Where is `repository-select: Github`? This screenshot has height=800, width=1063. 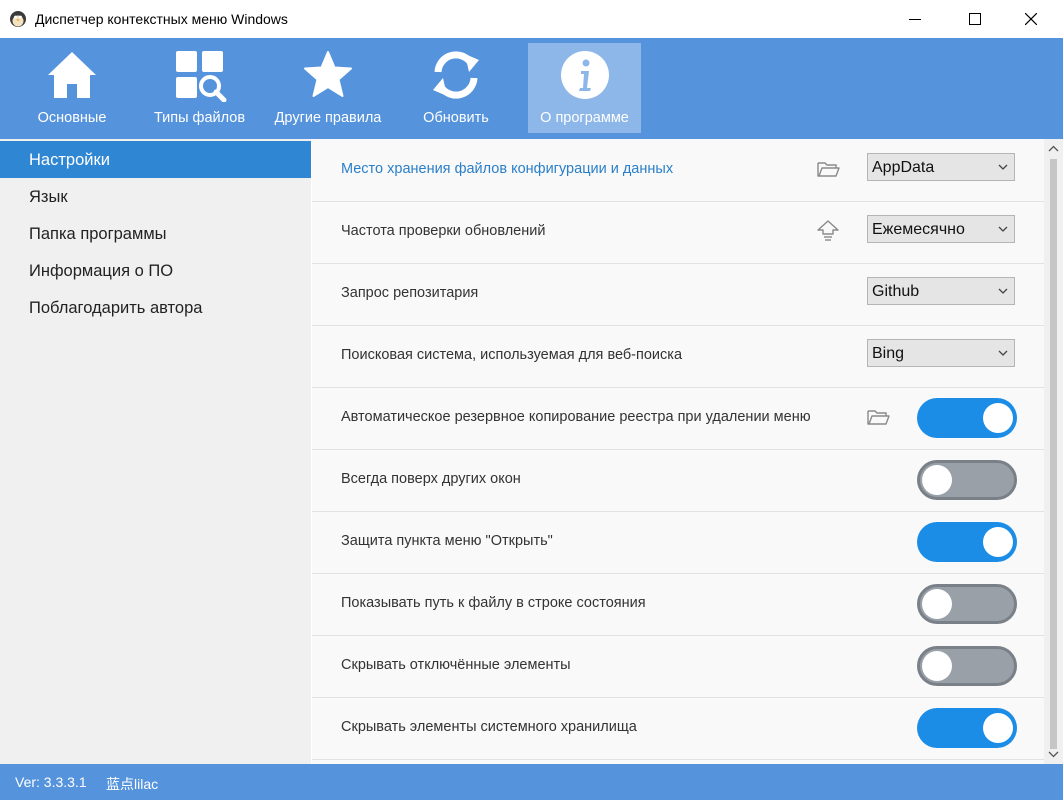 repository-select: Github is located at coordinates (941, 291).